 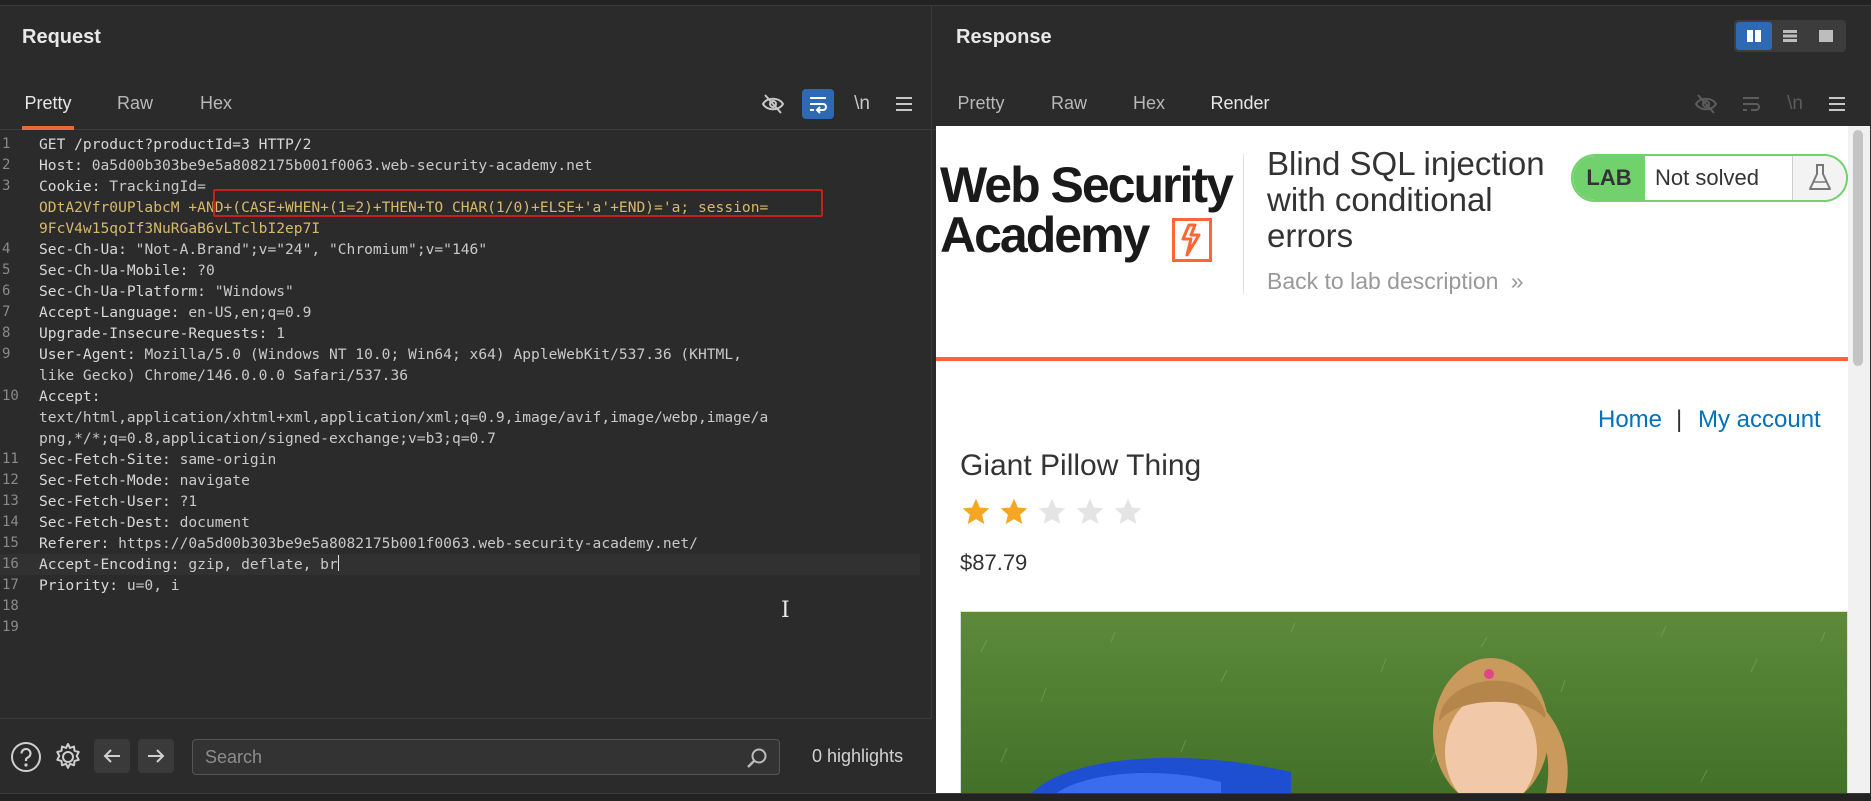 What do you see at coordinates (10, 543) in the screenshot?
I see `line-number: 15` at bounding box center [10, 543].